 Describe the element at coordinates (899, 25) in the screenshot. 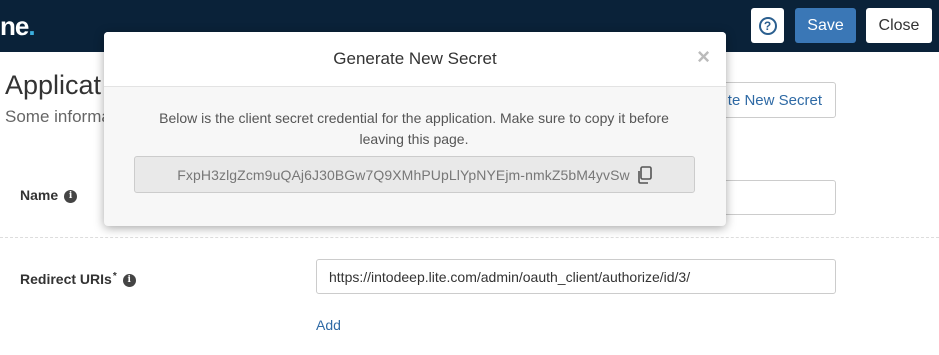

I see `close-button: Close` at that location.